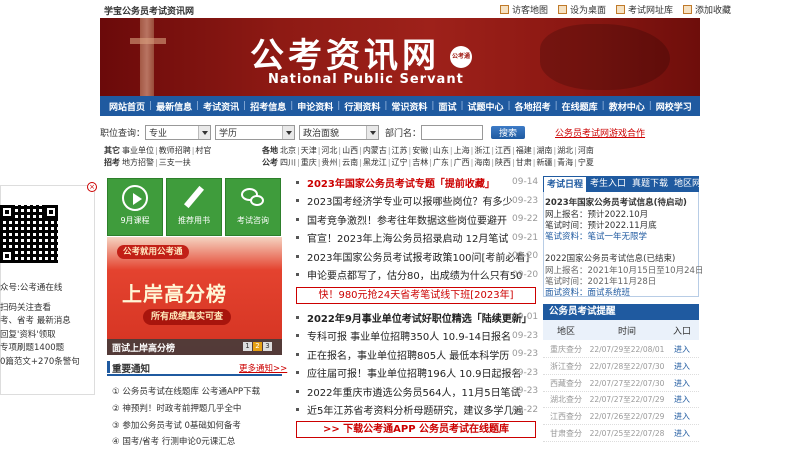 The width and height of the screenshot is (800, 450). What do you see at coordinates (417, 275) in the screenshot?
I see `news-item: 申论要点都写了，估分80，出成绩为什么只有50` at bounding box center [417, 275].